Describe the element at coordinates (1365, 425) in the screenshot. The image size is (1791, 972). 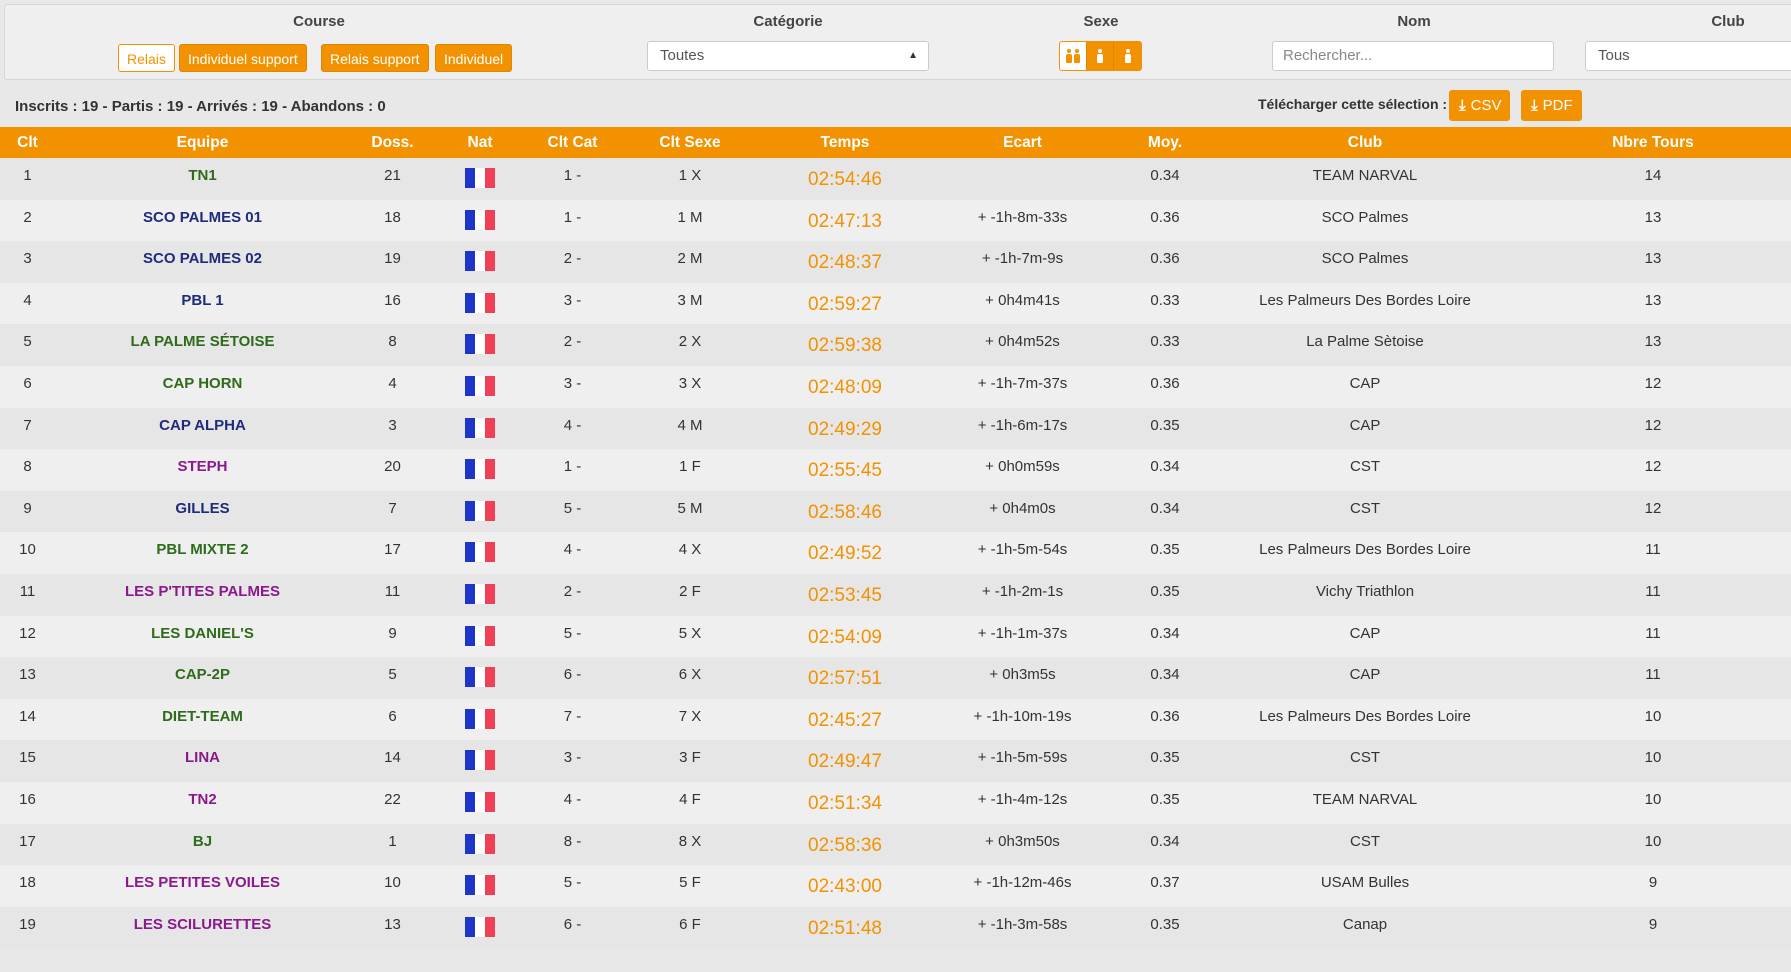
I see `club-name: CAP` at that location.